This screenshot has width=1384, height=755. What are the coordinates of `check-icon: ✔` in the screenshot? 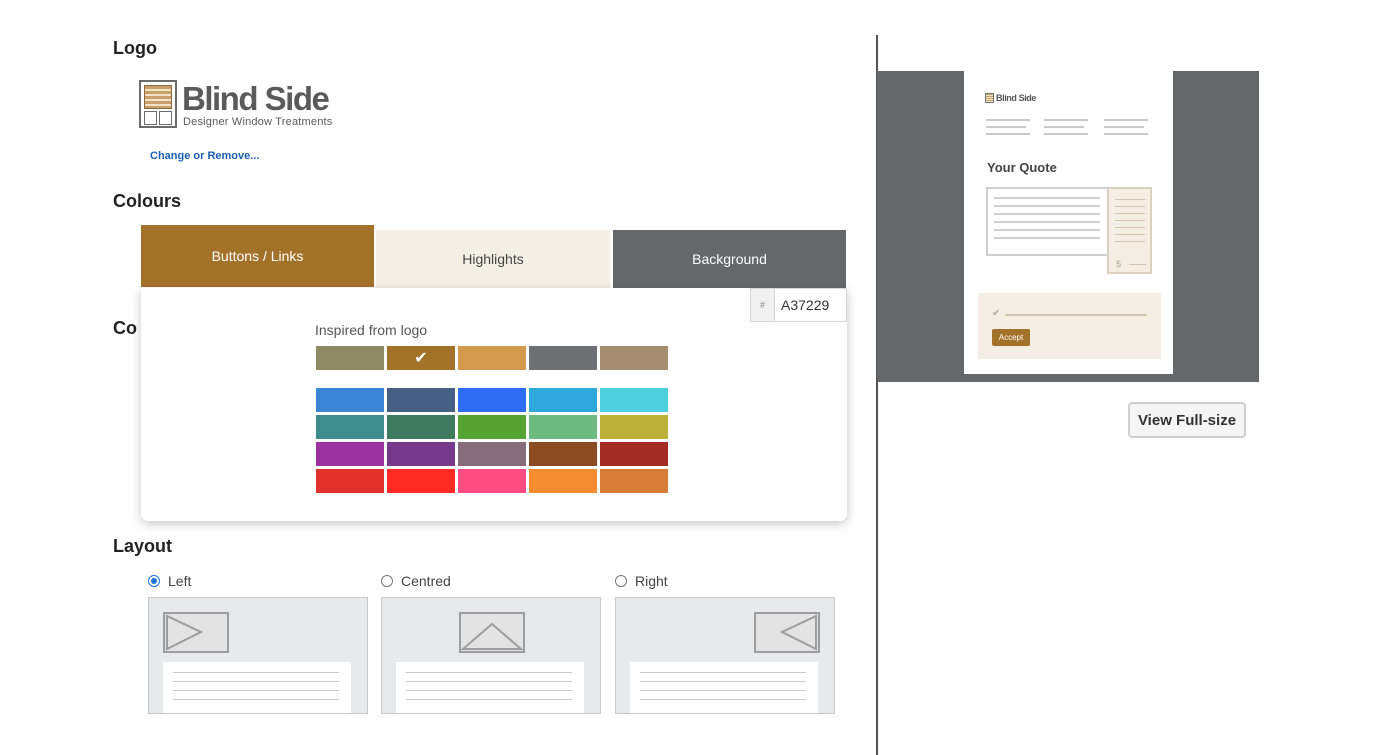 It's located at (996, 313).